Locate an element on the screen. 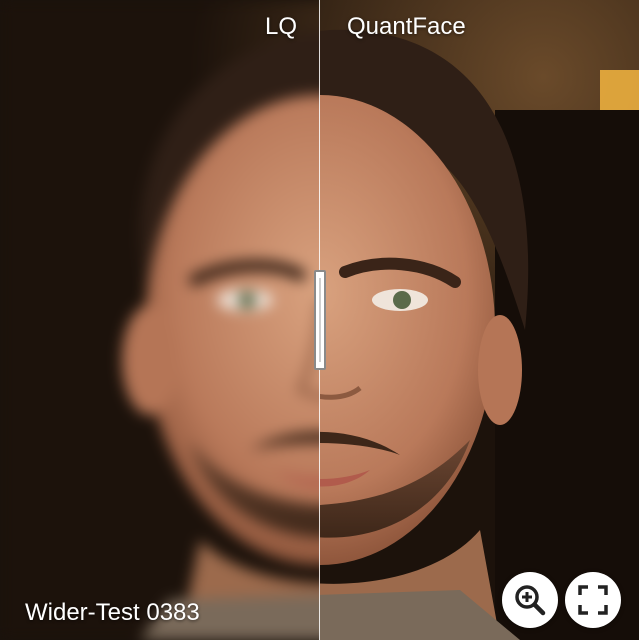 The height and width of the screenshot is (640, 639). slider-handle is located at coordinates (320, 320).